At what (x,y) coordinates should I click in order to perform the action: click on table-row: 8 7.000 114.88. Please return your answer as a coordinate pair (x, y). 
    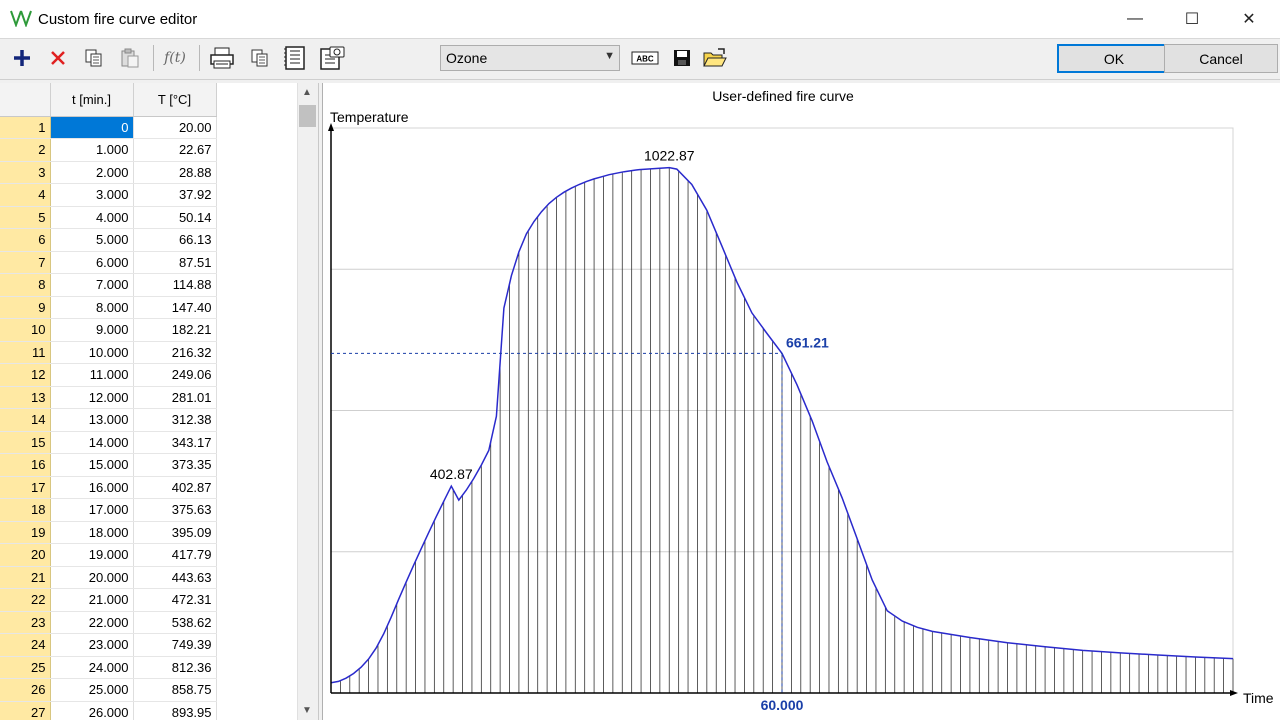
    Looking at the image, I should click on (108, 285).